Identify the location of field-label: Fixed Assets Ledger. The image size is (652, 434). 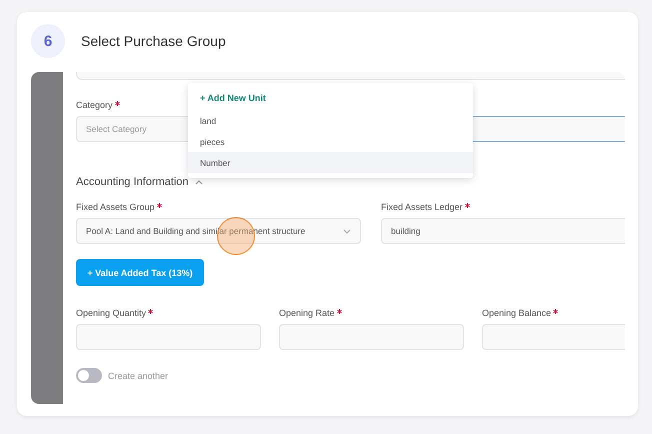
(422, 207).